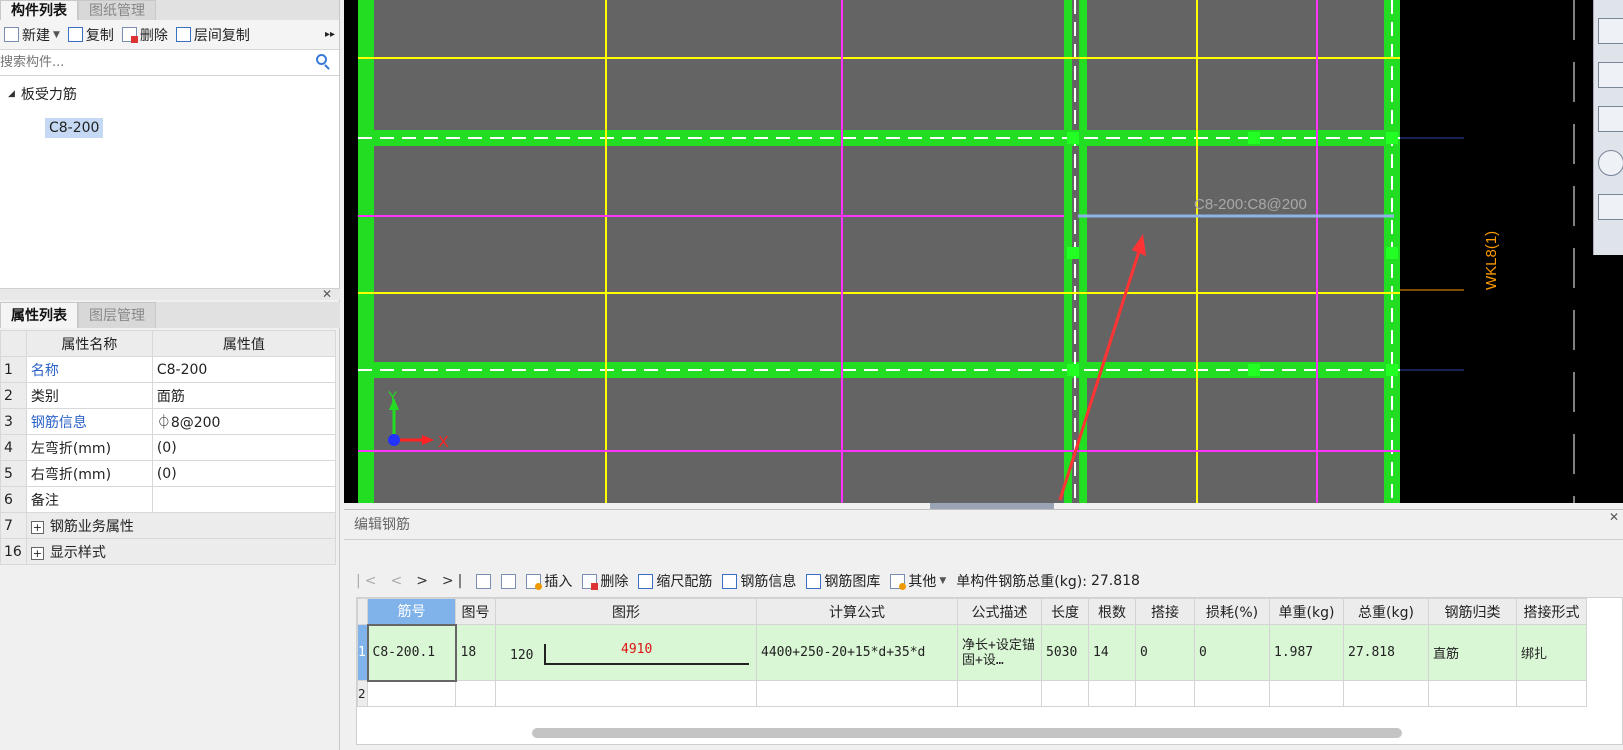 This screenshot has width=1623, height=750. Describe the element at coordinates (1551, 611) in the screenshot. I see `col-lap-type: 搭接形式` at that location.